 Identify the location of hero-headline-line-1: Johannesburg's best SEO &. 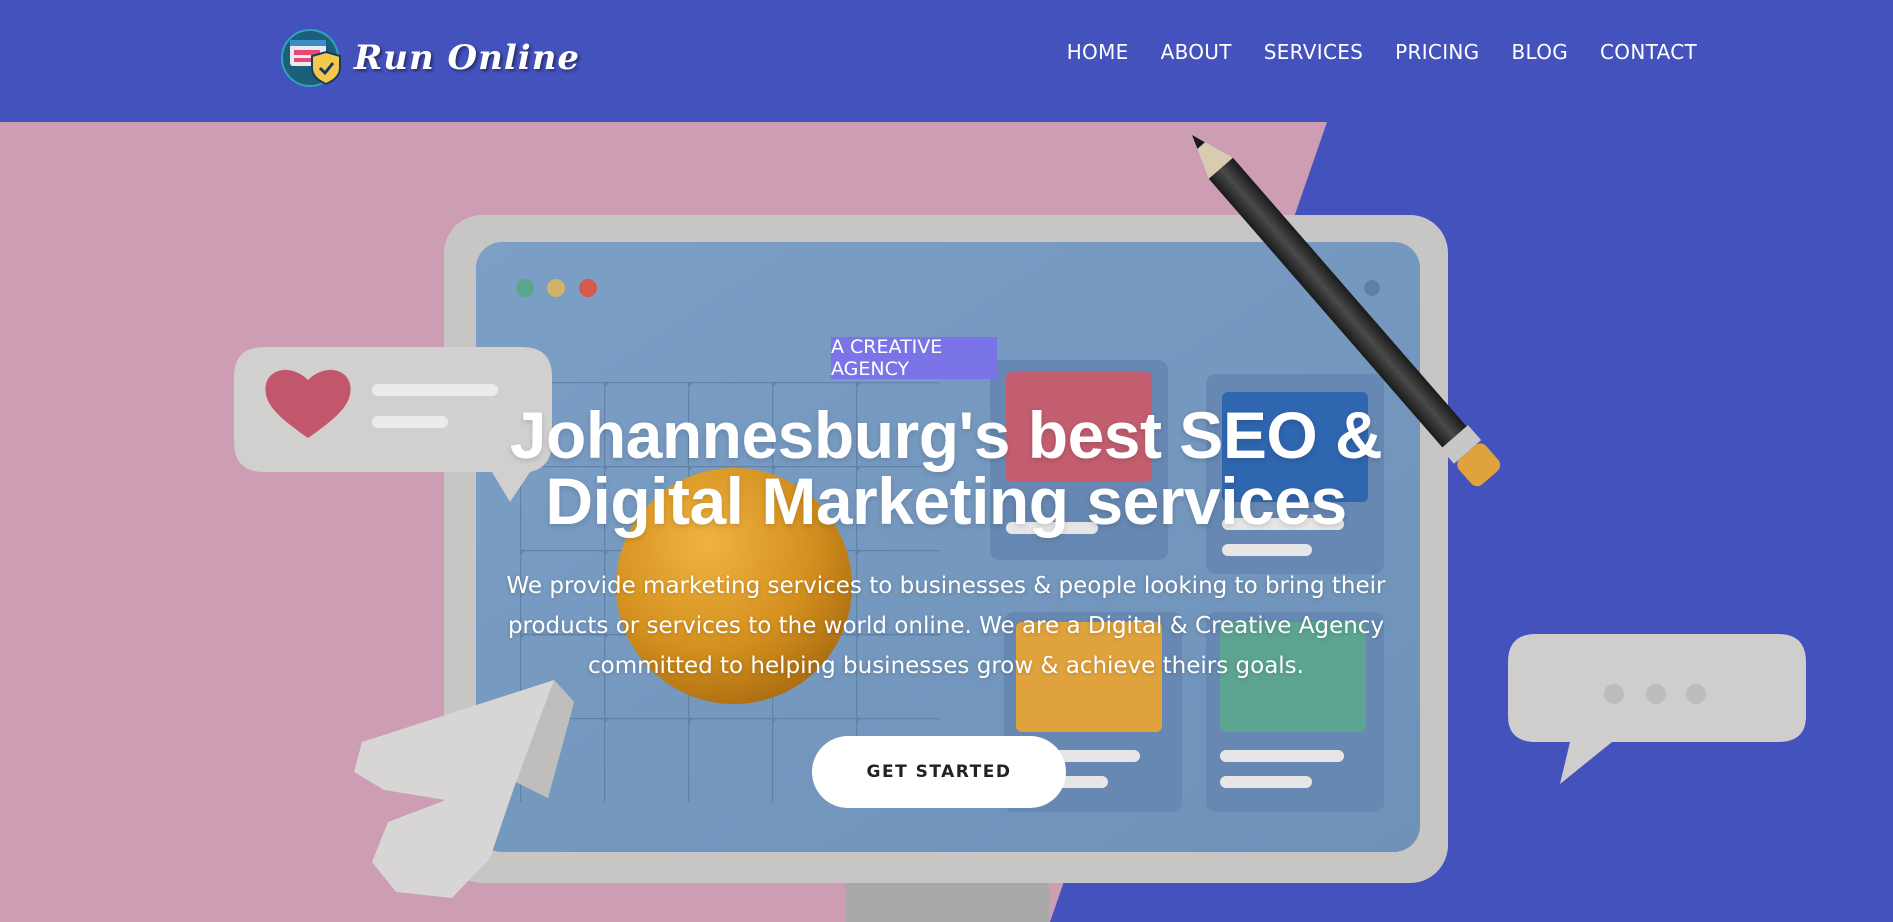
(946, 435).